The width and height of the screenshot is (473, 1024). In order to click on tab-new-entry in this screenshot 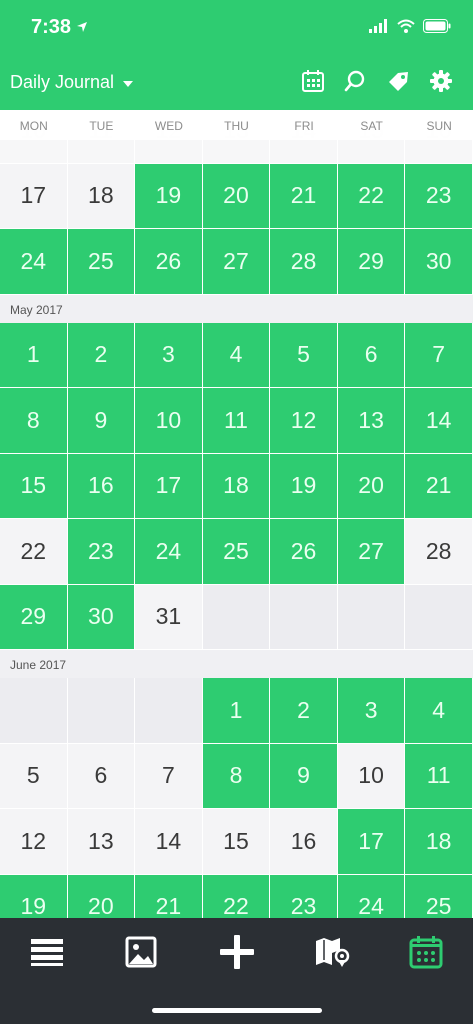, I will do `click(237, 954)`.